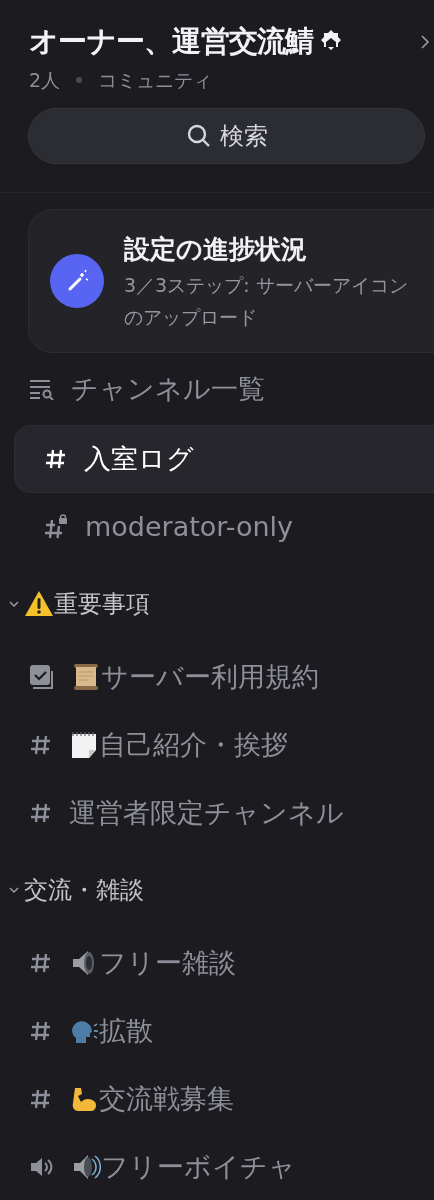 The image size is (434, 1200). I want to click on channel-item: moderator-only, so click(224, 527).